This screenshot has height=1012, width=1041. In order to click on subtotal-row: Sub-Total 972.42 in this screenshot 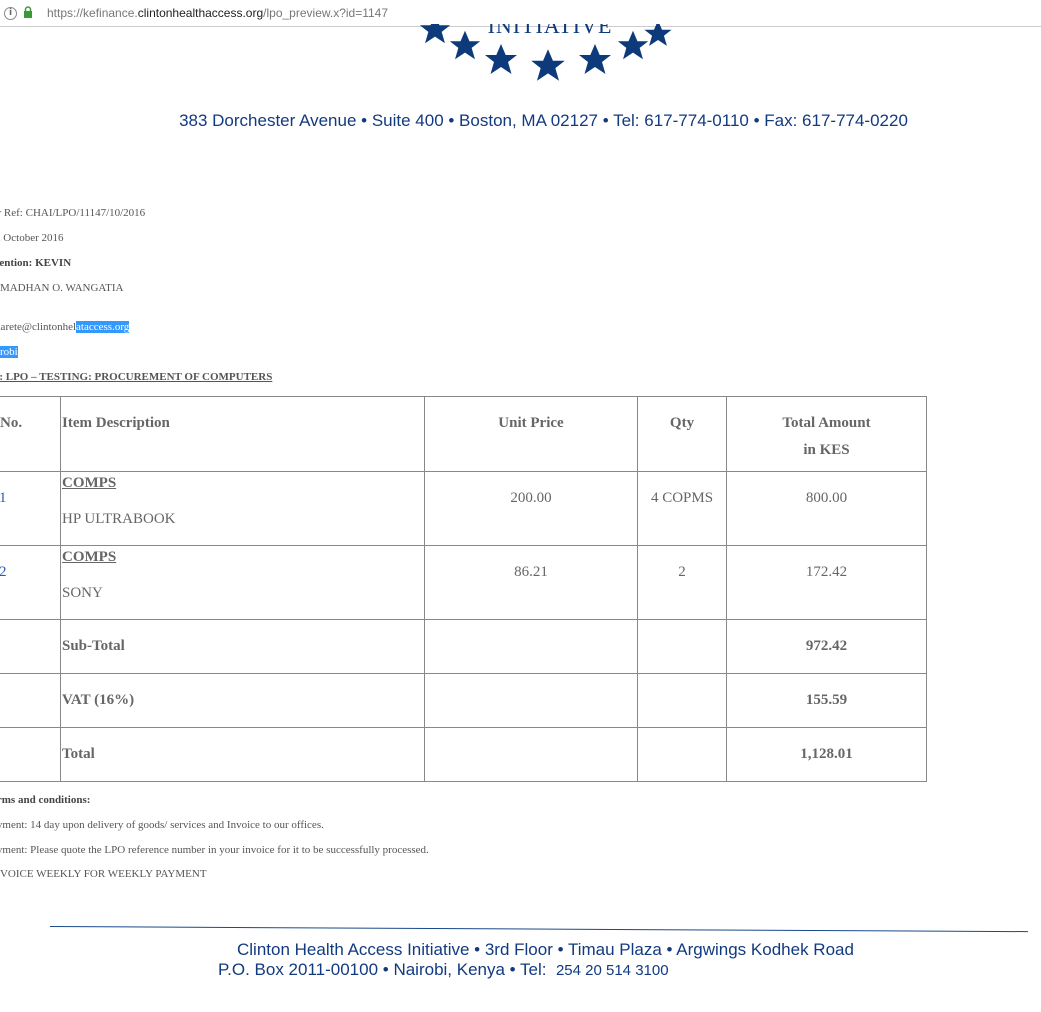, I will do `click(463, 646)`.